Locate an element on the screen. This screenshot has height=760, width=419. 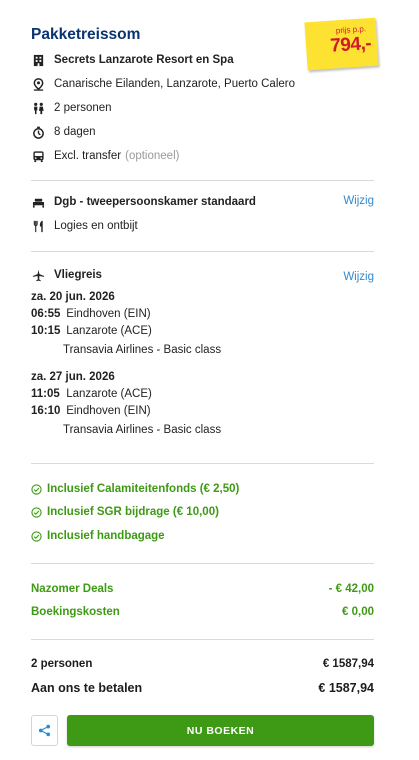
deal-value: - € 42,00 is located at coordinates (351, 589).